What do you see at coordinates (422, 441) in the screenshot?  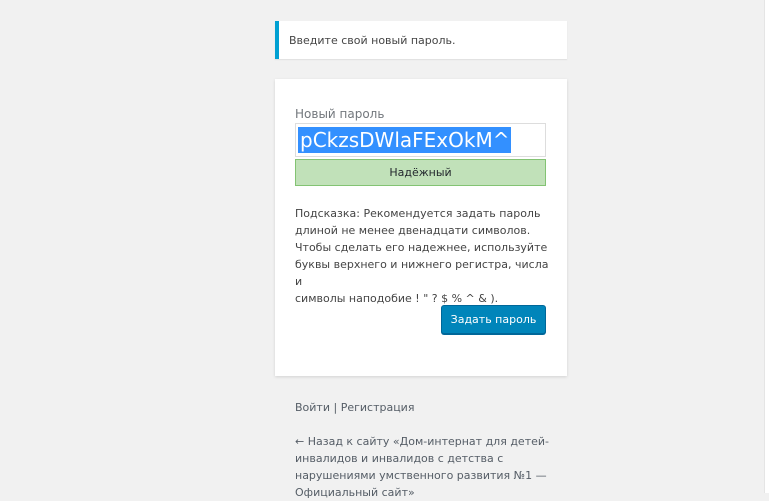 I see `backlink-line: ← Назад к сайту «Дом-интернат для детей-` at bounding box center [422, 441].